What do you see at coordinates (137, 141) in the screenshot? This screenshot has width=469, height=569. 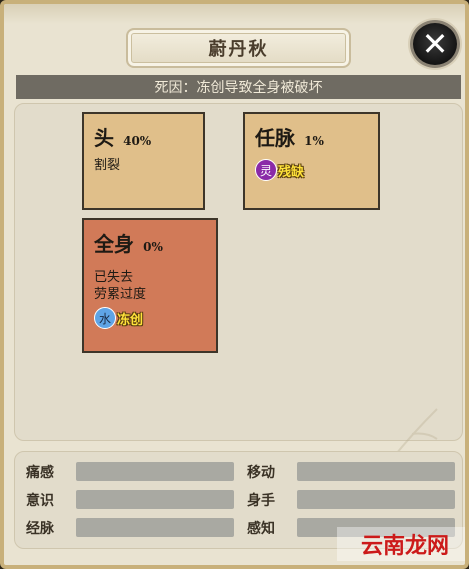 I see `body-part-percent: 40%` at bounding box center [137, 141].